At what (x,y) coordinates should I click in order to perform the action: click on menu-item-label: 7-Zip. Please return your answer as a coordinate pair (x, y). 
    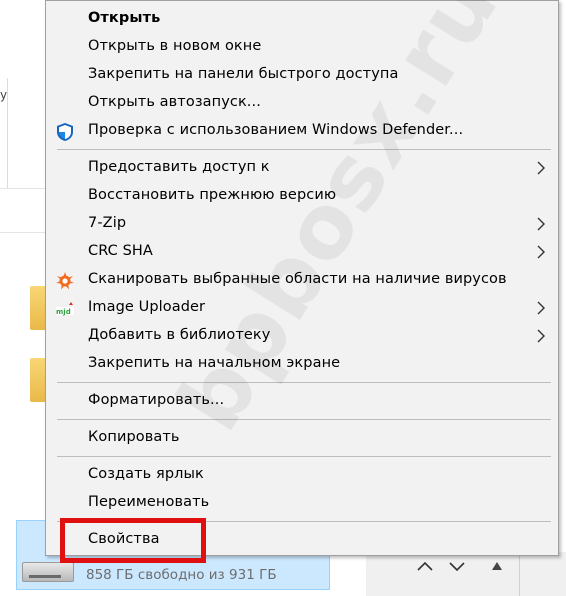
    Looking at the image, I should click on (107, 223).